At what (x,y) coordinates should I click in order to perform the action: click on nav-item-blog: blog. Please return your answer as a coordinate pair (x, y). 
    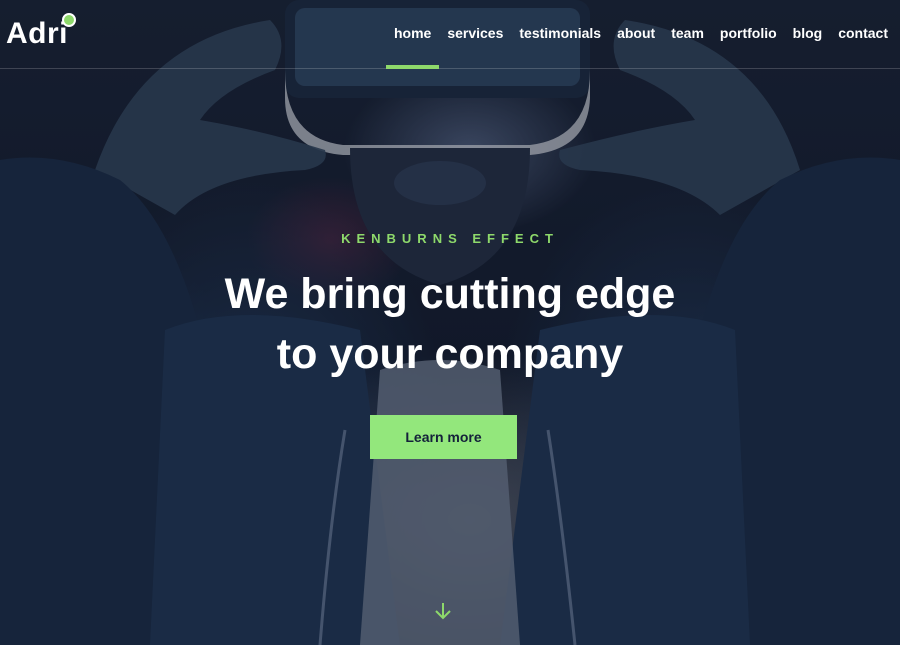
    Looking at the image, I should click on (808, 33).